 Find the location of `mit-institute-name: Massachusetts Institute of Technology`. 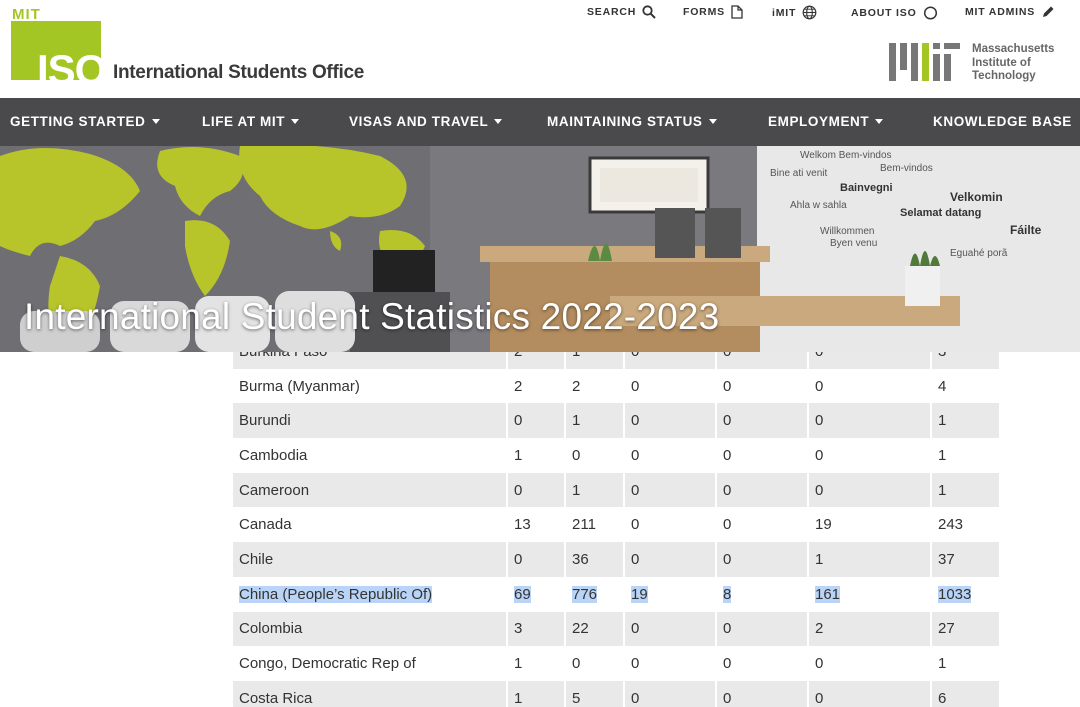

mit-institute-name: Massachusetts Institute of Technology is located at coordinates (1026, 63).